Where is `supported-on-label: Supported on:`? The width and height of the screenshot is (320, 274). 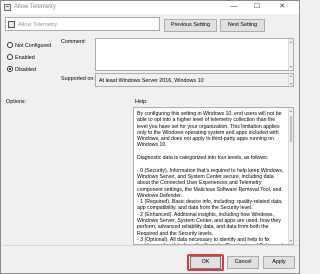 supported-on-label: Supported on: is located at coordinates (78, 79).